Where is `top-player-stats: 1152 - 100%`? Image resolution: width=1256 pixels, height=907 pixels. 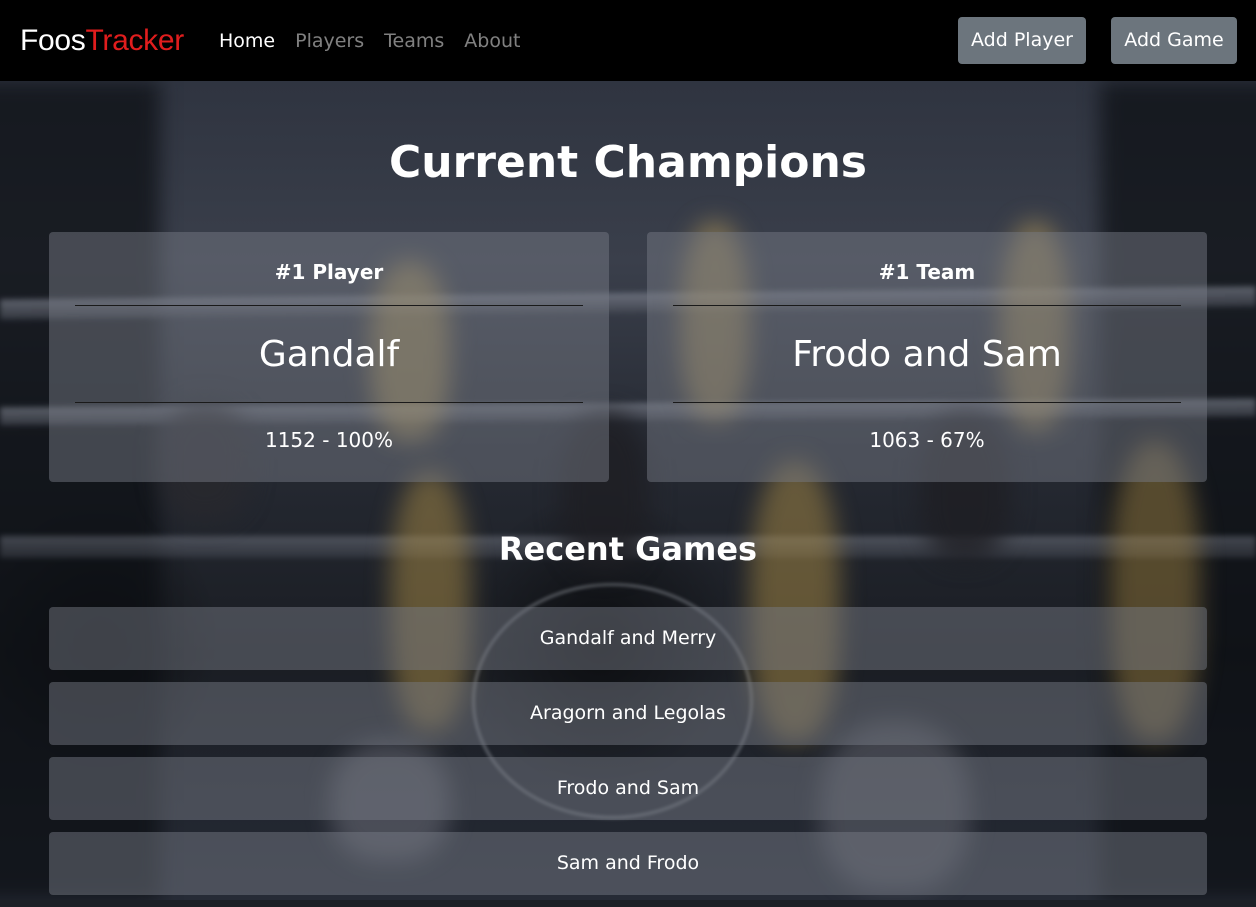 top-player-stats: 1152 - 100% is located at coordinates (328, 440).